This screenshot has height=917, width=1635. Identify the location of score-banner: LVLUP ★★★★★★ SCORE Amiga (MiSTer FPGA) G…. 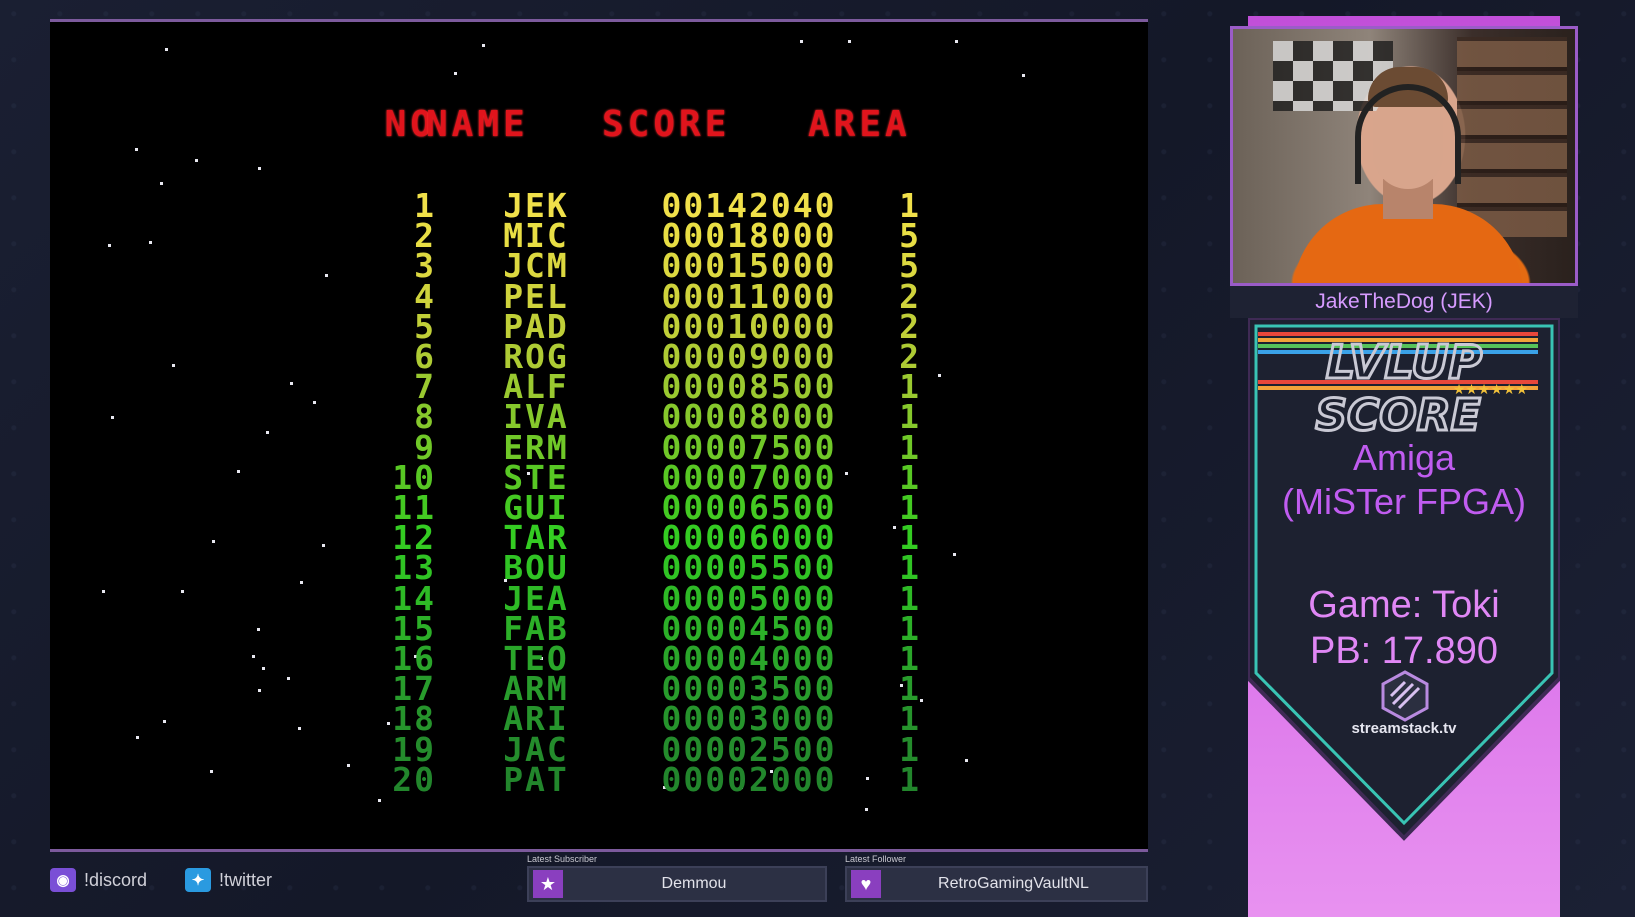
(1404, 588).